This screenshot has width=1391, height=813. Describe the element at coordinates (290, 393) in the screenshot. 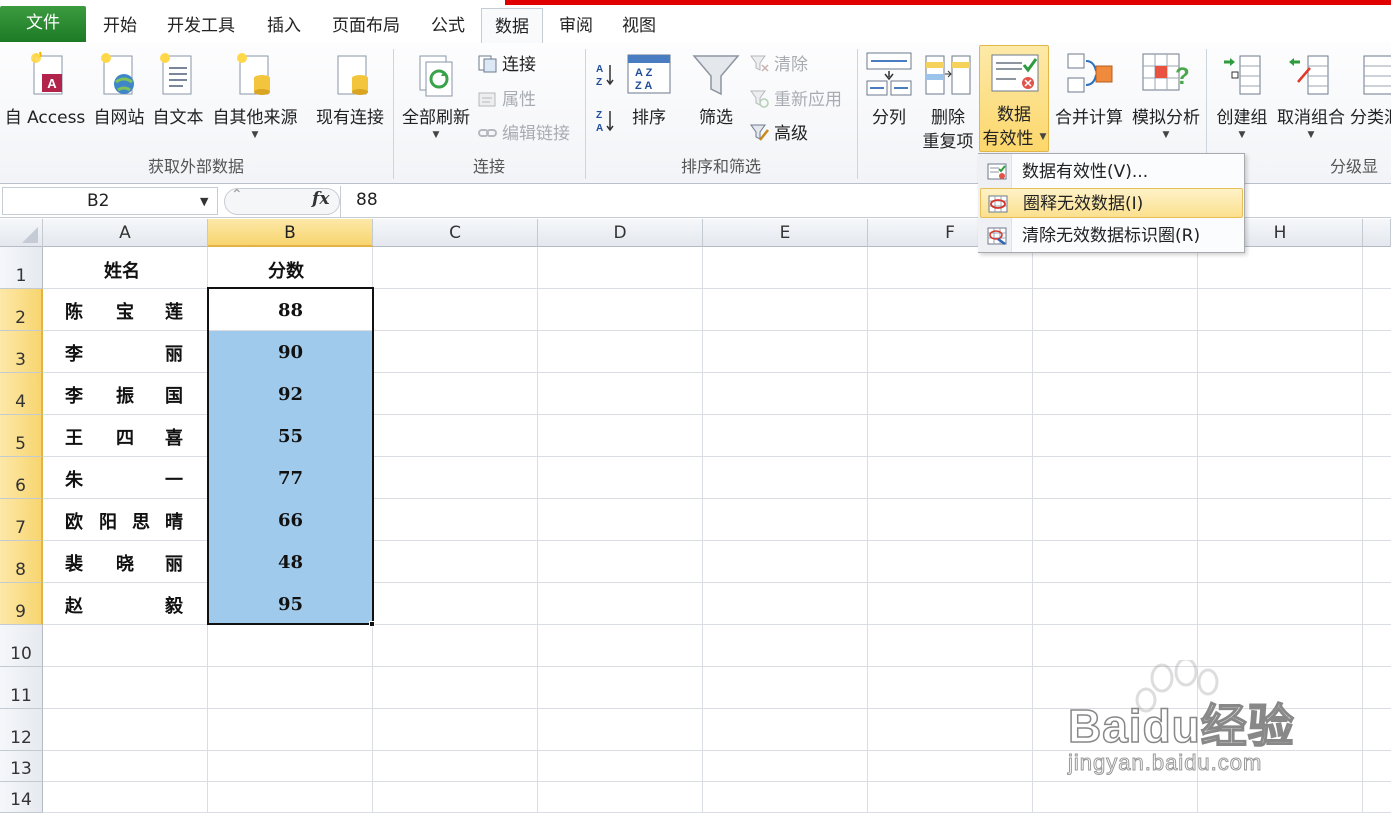

I see `cell-b4: 92` at that location.